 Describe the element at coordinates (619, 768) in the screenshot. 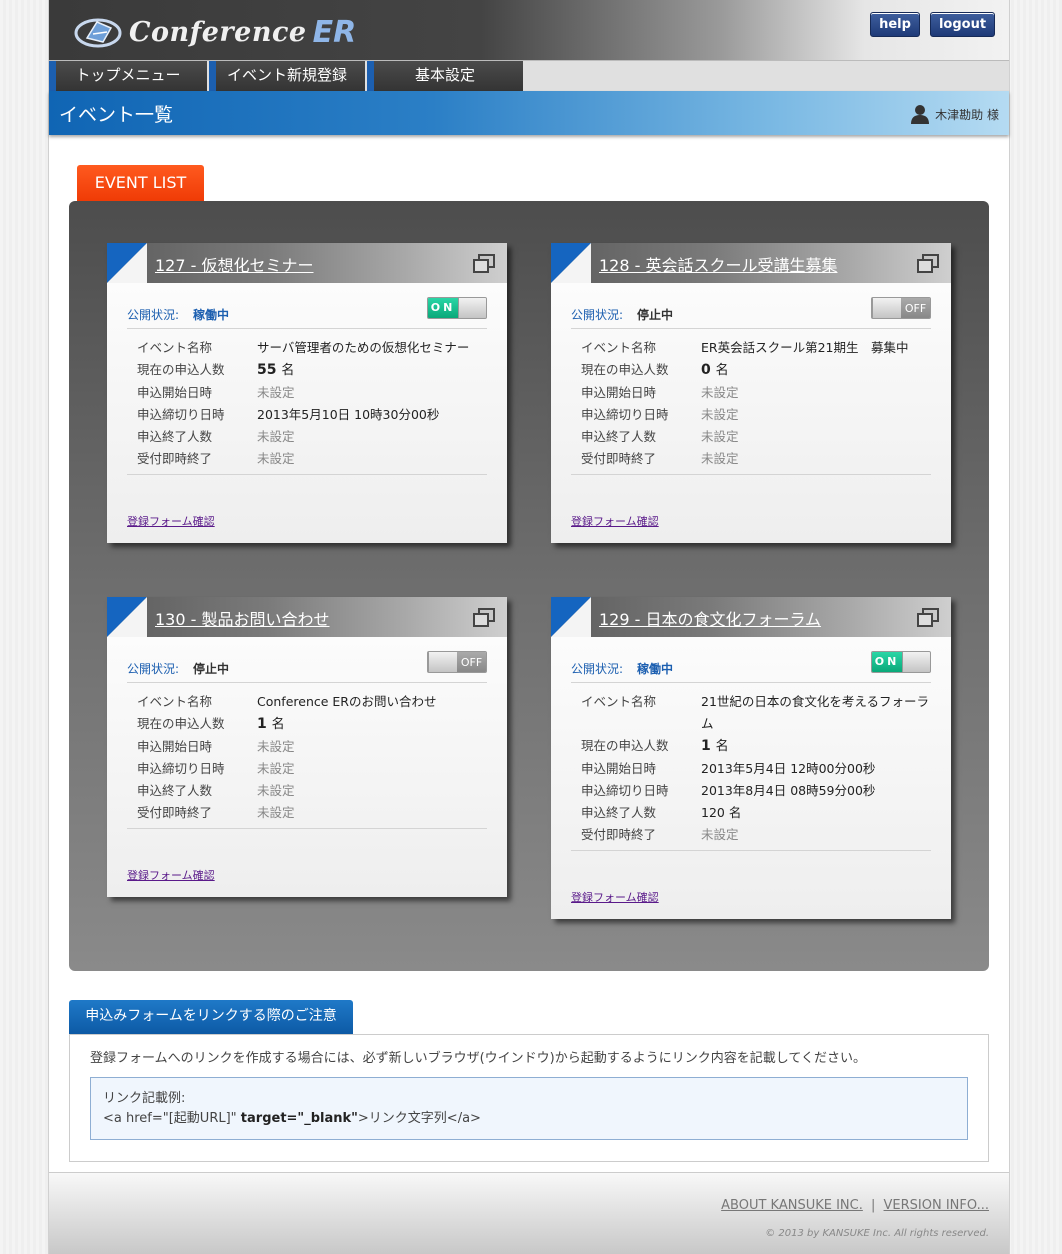

I see `info-key: 申込開始日時` at that location.